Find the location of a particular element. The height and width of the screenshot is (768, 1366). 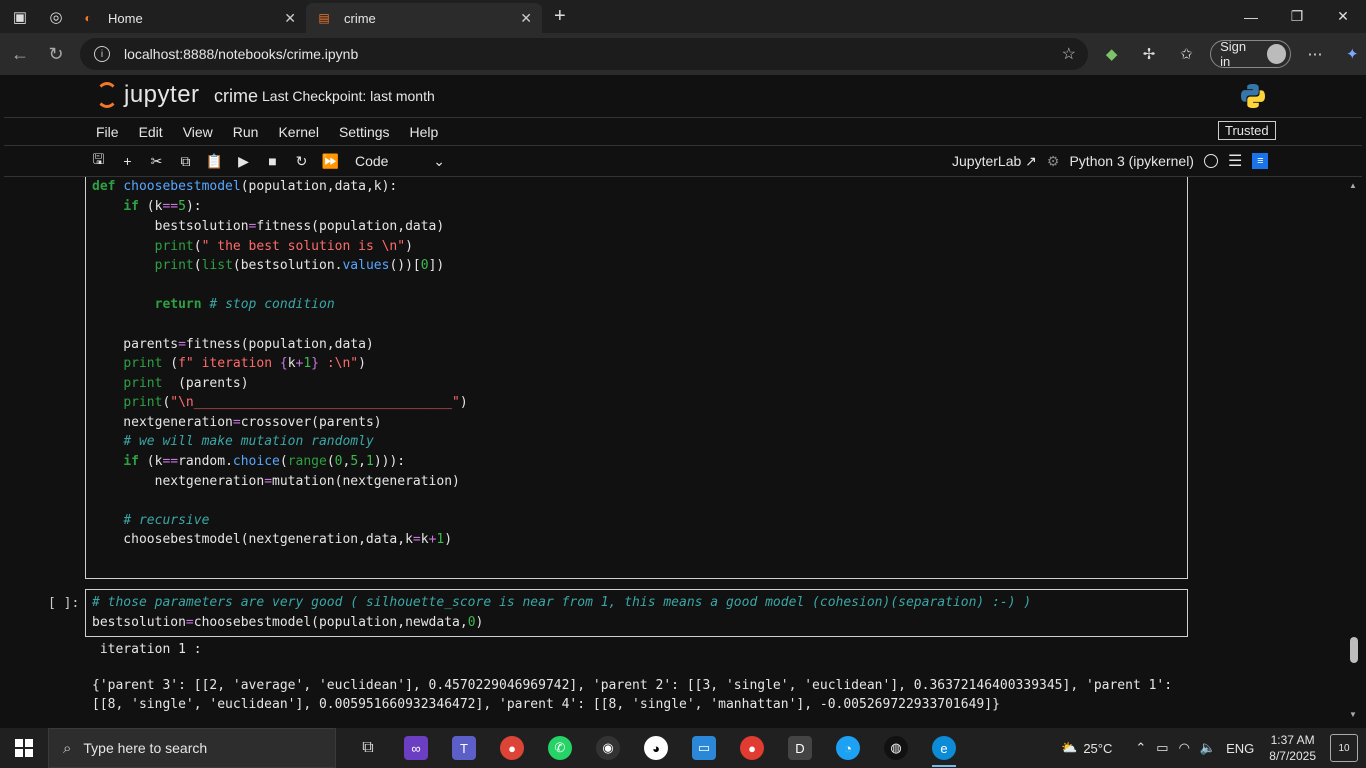

browser-tools: ◆ ✢ ✩ Sign in ⋯ ✦ is located at coordinates (1232, 54).